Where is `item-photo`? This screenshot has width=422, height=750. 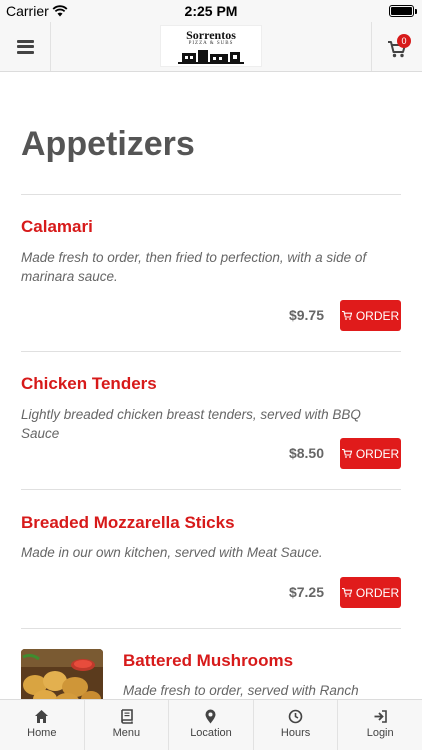
item-photo is located at coordinates (62, 674).